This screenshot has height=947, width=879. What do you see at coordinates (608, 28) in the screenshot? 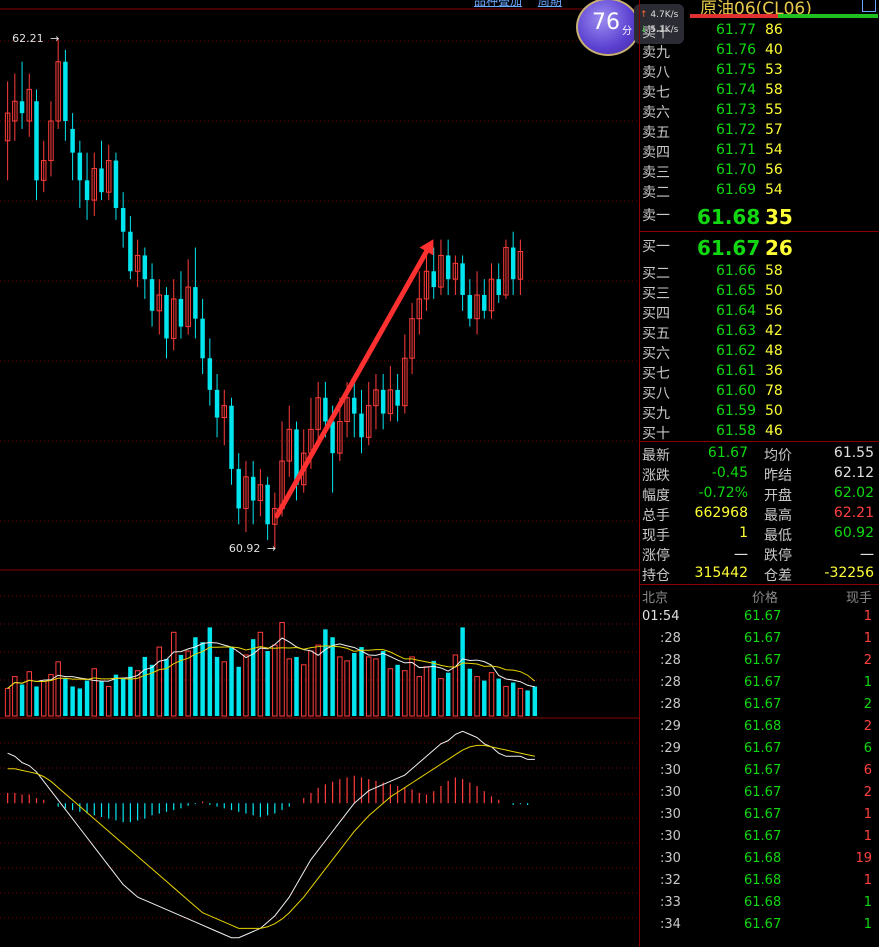
I see `score-badge: 76 分` at bounding box center [608, 28].